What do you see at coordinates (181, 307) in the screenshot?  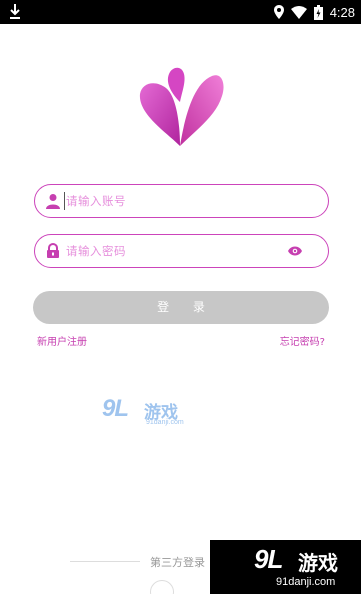 I see `login-button: 登 录` at bounding box center [181, 307].